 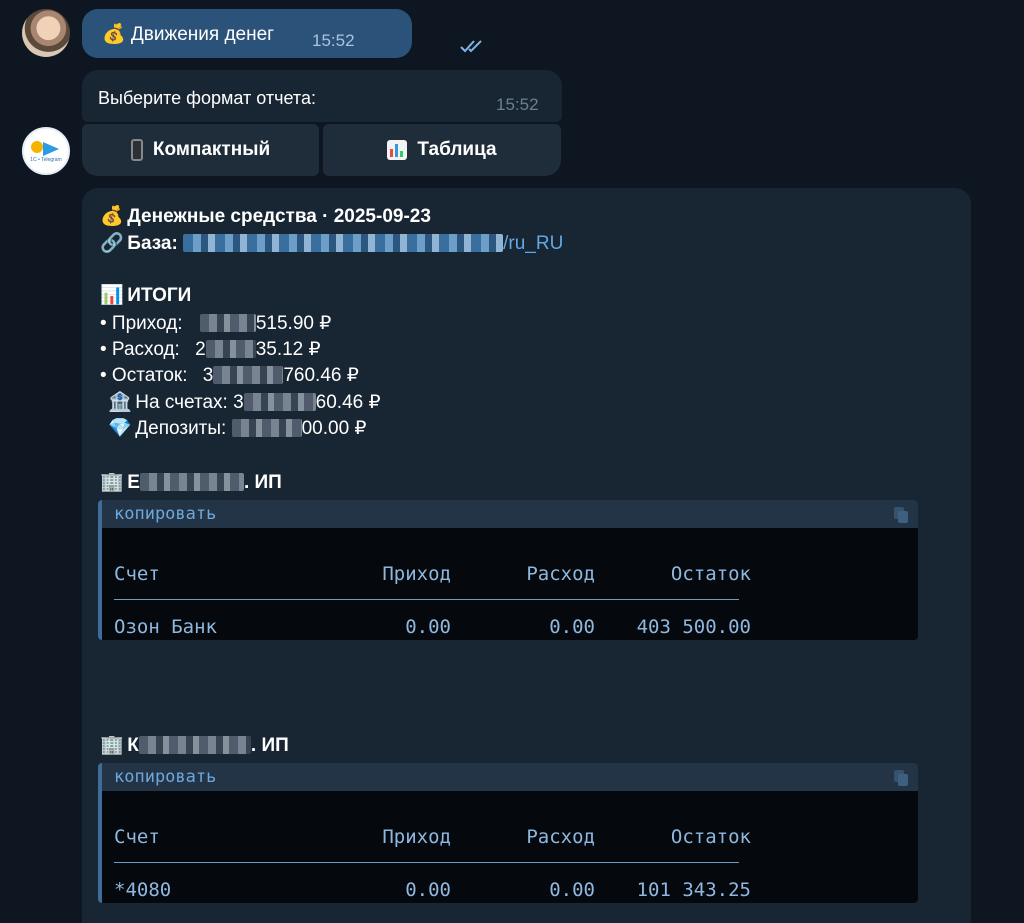 I want to click on company-heading: 🏢 Е . ИП, so click(x=191, y=482).